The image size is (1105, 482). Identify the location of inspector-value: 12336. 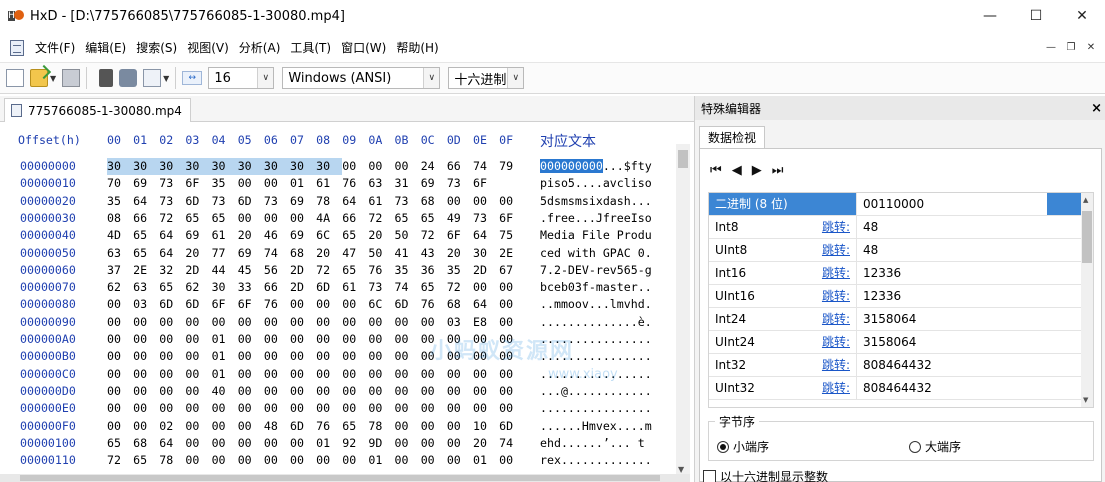
(952, 273).